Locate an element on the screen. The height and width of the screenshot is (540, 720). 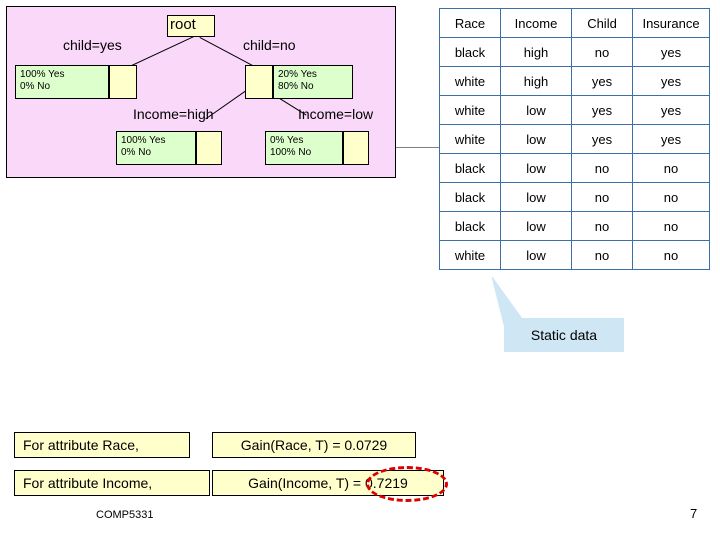
tree-leaf-income-high-stats: 100% Yes 0% No is located at coordinates (156, 148).